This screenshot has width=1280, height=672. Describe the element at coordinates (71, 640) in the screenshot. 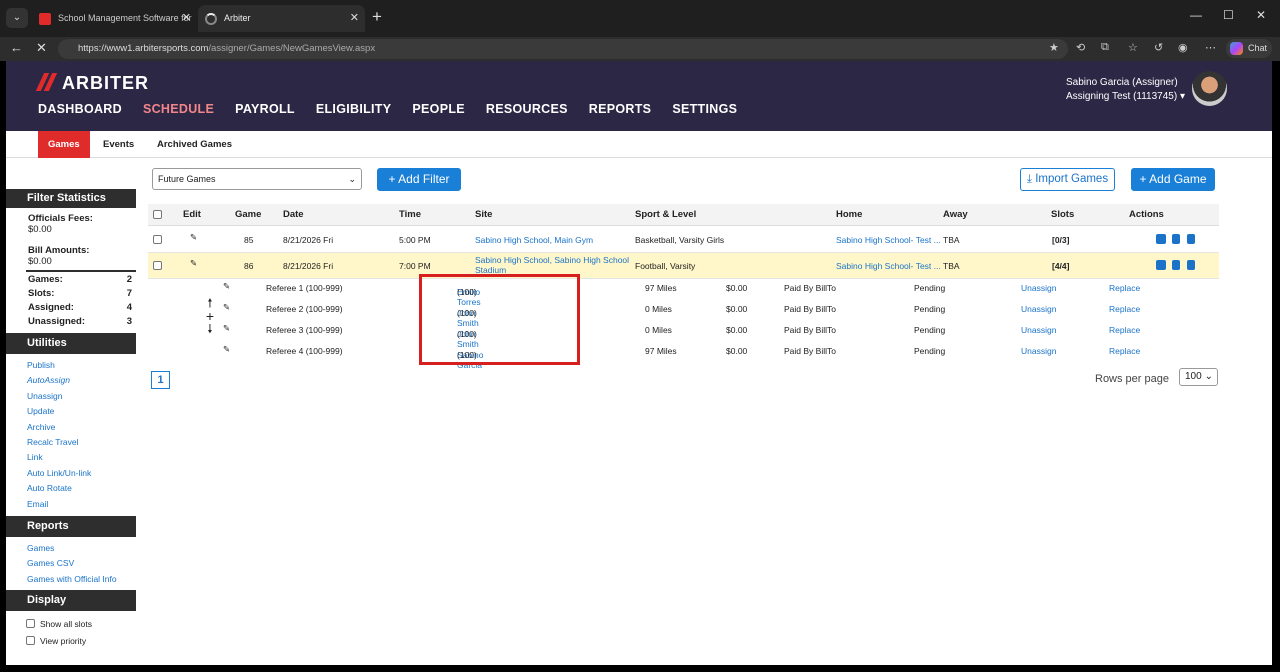

I see `view-priority-option: View priority` at that location.